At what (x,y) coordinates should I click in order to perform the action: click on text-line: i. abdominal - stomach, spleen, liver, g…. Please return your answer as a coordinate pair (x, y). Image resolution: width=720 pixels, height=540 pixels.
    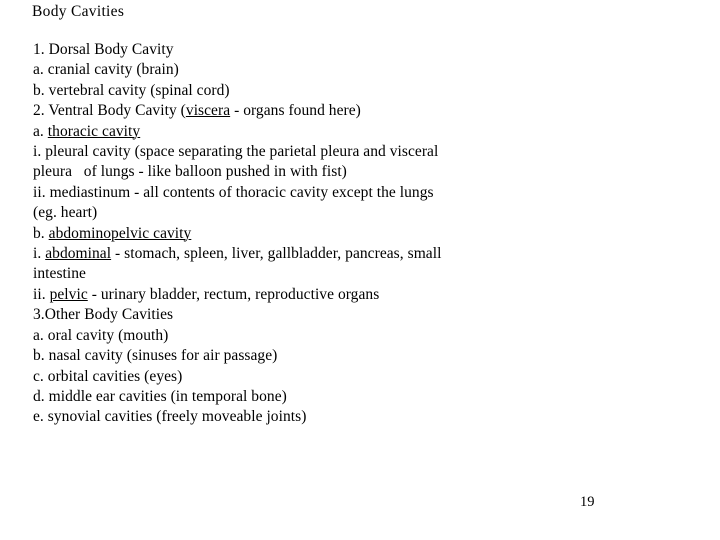
    Looking at the image, I should click on (268, 254).